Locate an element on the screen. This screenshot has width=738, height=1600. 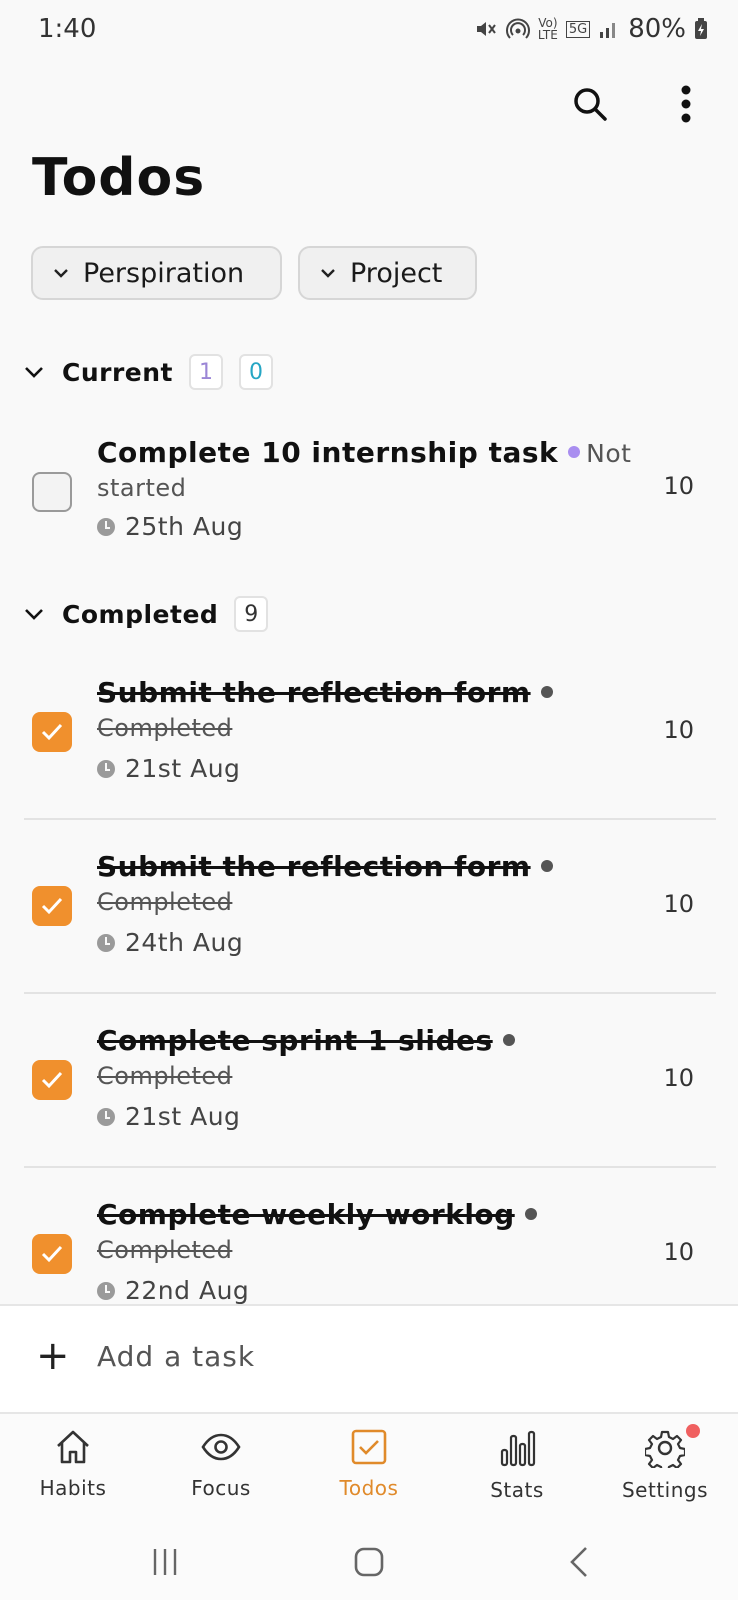
eye-icon is located at coordinates (221, 1447).